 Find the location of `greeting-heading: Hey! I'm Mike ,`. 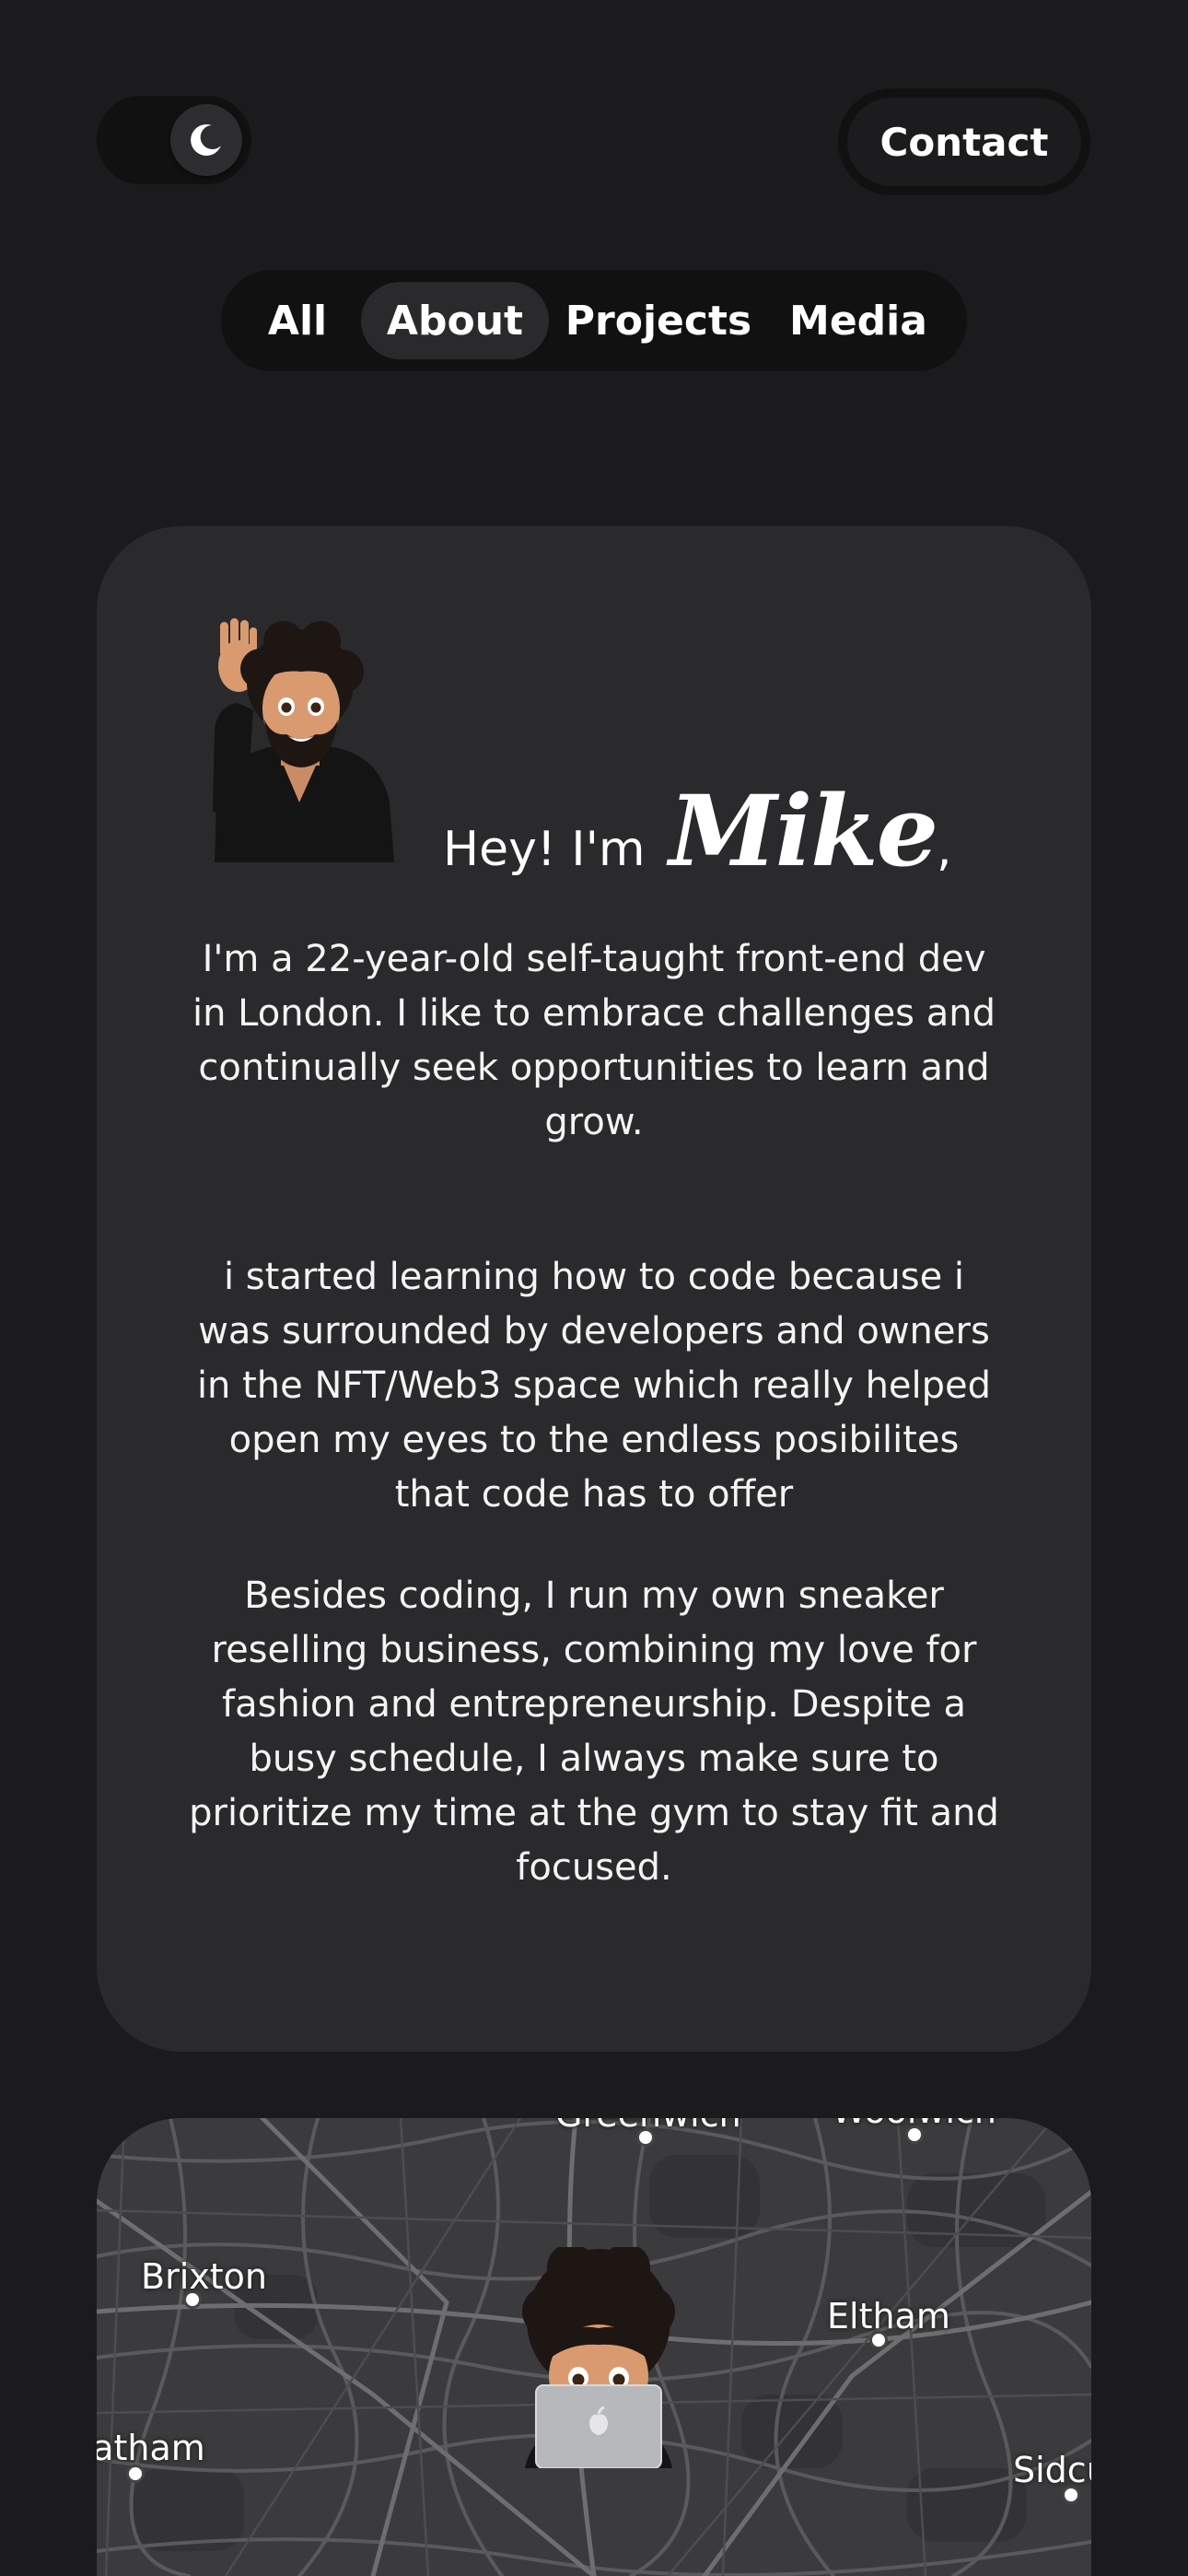

greeting-heading: Hey! I'm Mike , is located at coordinates (697, 830).